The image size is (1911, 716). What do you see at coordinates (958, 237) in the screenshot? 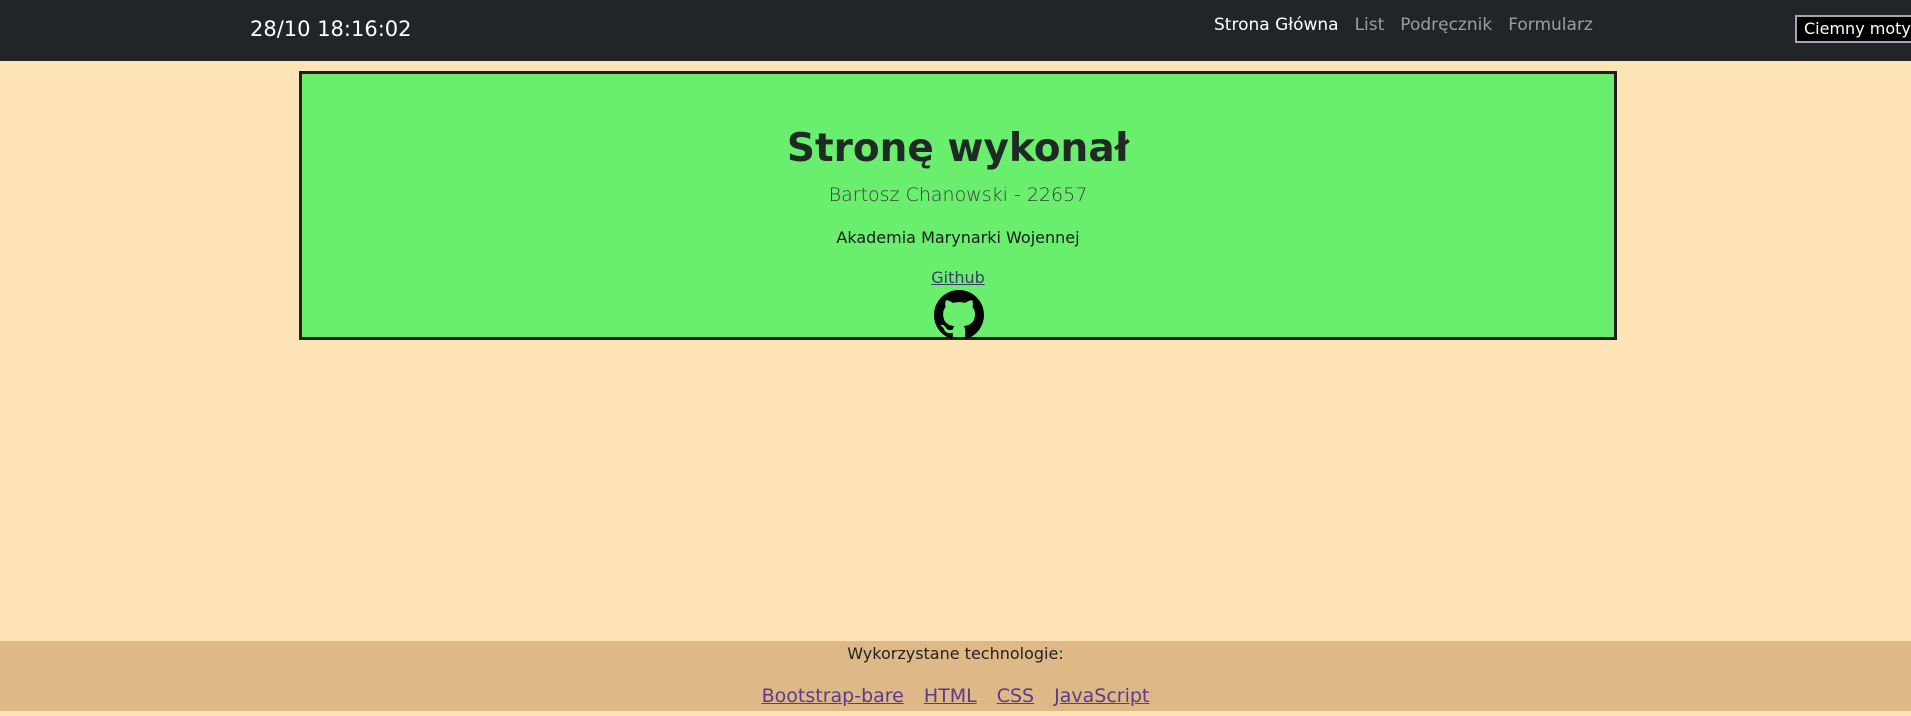
I see `school-name: Akademia Marynarki Wojennej` at bounding box center [958, 237].